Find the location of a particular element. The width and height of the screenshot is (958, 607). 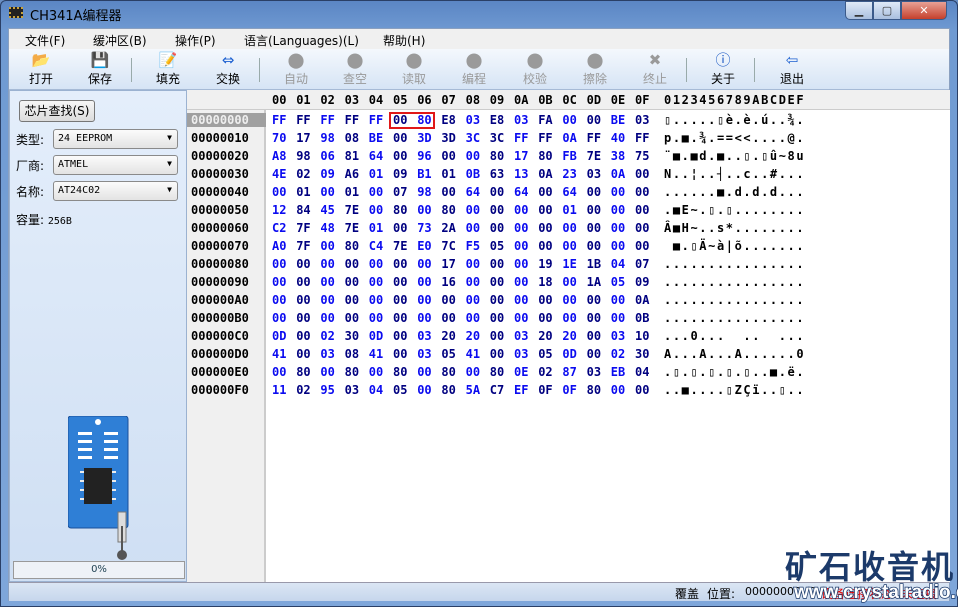

hex-byte: 11 is located at coordinates (279, 390).